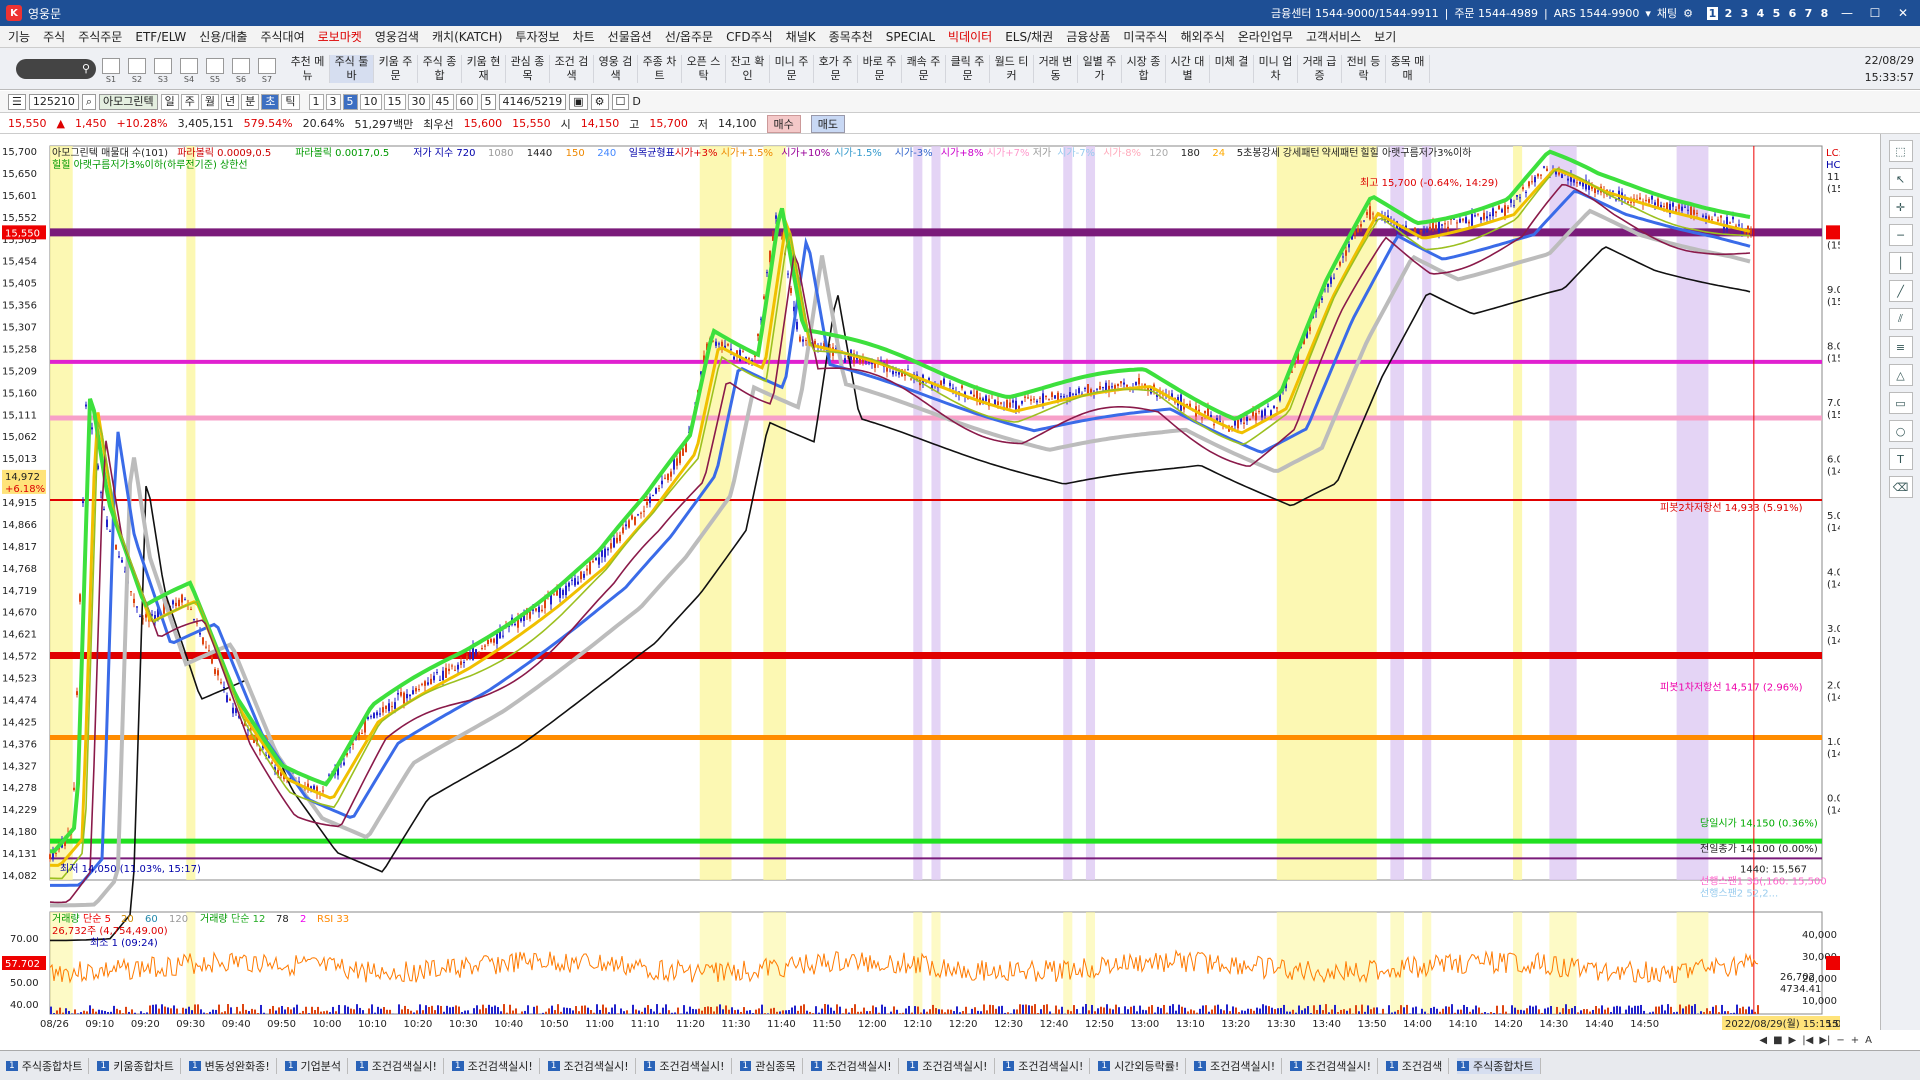 The height and width of the screenshot is (1080, 1920). Describe the element at coordinates (394, 101) in the screenshot. I see `interval-15: 15` at that location.